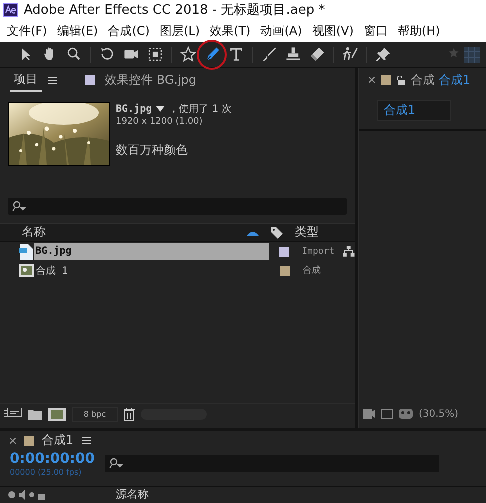 Image resolution: width=486 pixels, height=503 pixels. Describe the element at coordinates (200, 109) in the screenshot. I see `usage-text: ，使用了 1 次` at that location.